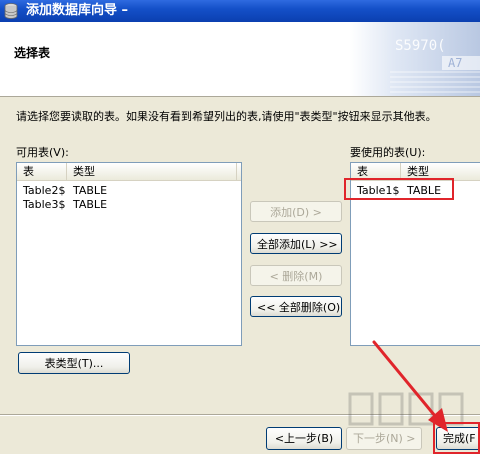 Image resolution: width=480 pixels, height=454 pixels. What do you see at coordinates (296, 306) in the screenshot?
I see `remove-all-button: << 全部删除(O)` at bounding box center [296, 306].